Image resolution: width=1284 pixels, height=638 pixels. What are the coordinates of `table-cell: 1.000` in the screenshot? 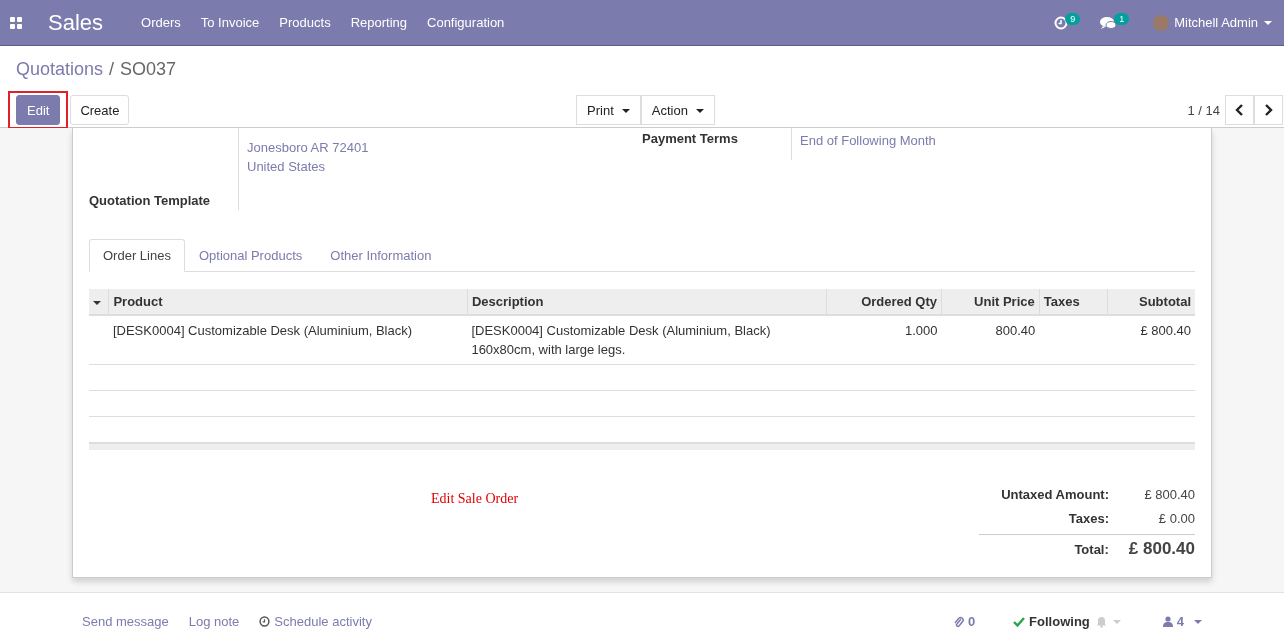 It's located at (921, 330).